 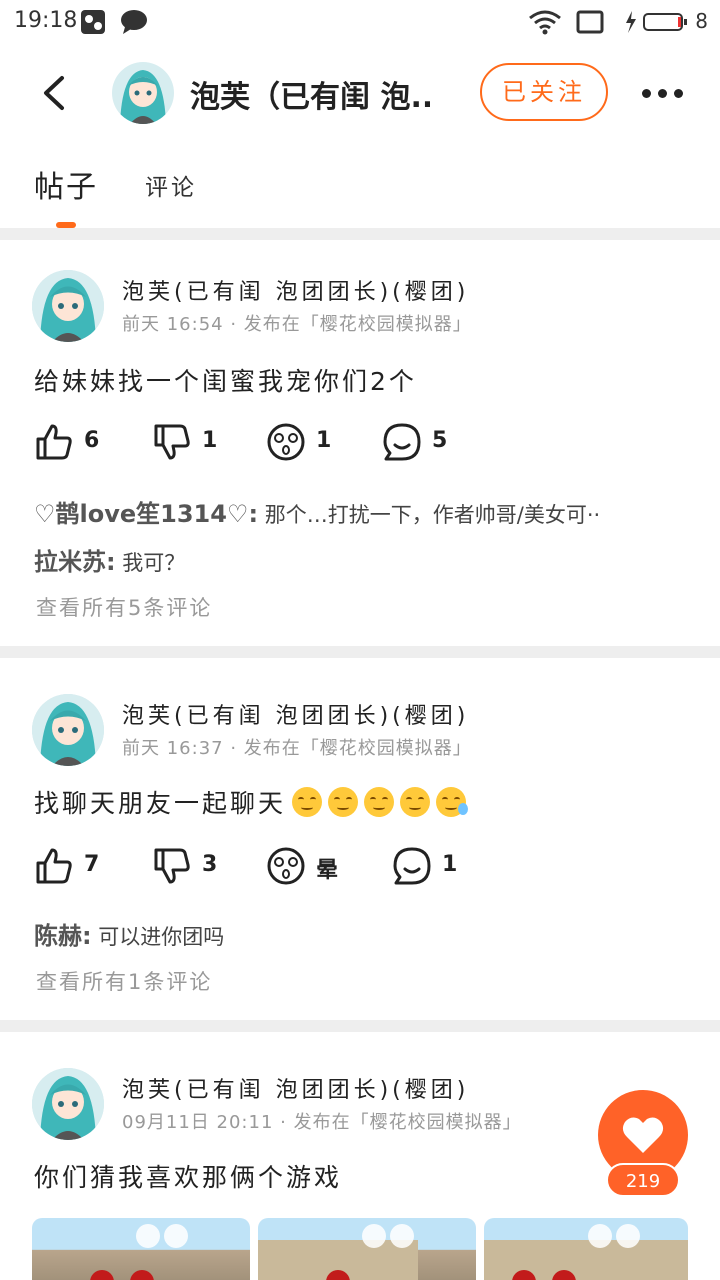 I want to click on more-options-button, so click(x=663, y=93).